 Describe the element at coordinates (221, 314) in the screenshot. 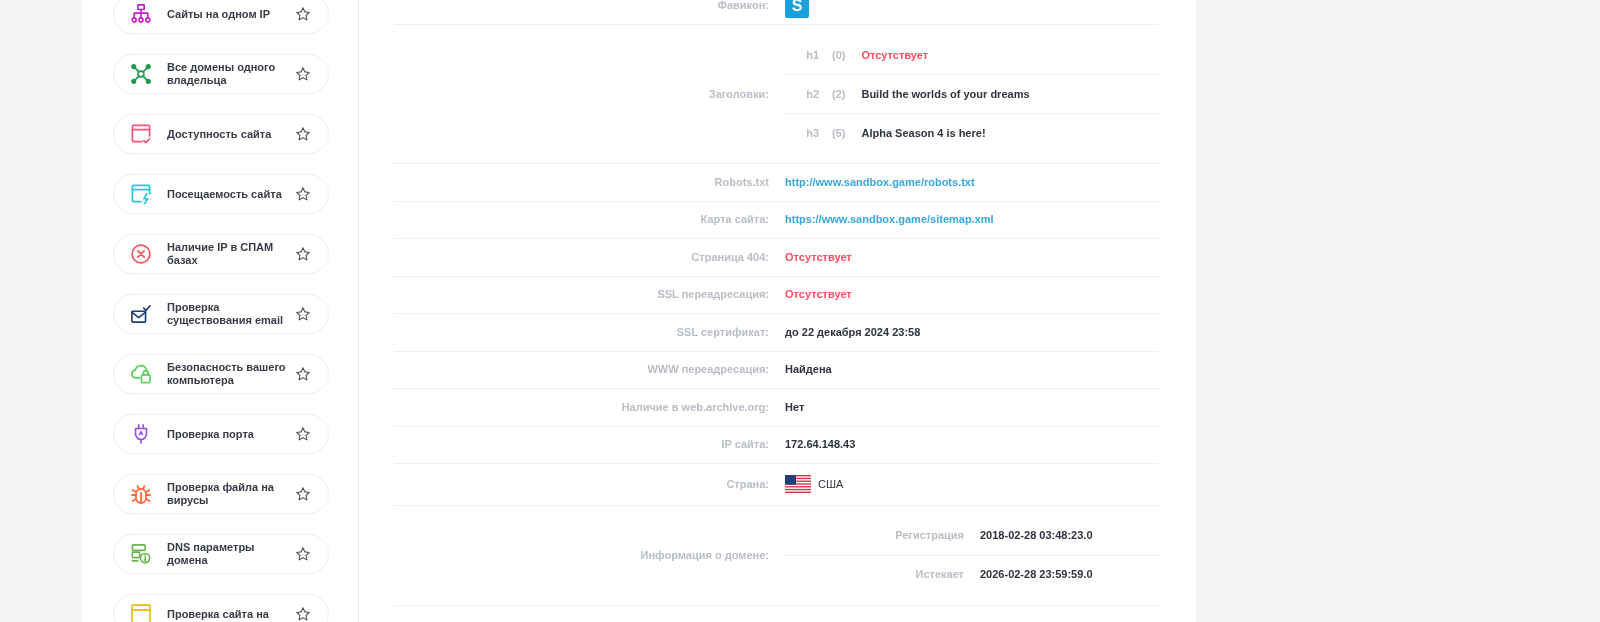

I see `sidebar-item: Проверка существования email` at that location.